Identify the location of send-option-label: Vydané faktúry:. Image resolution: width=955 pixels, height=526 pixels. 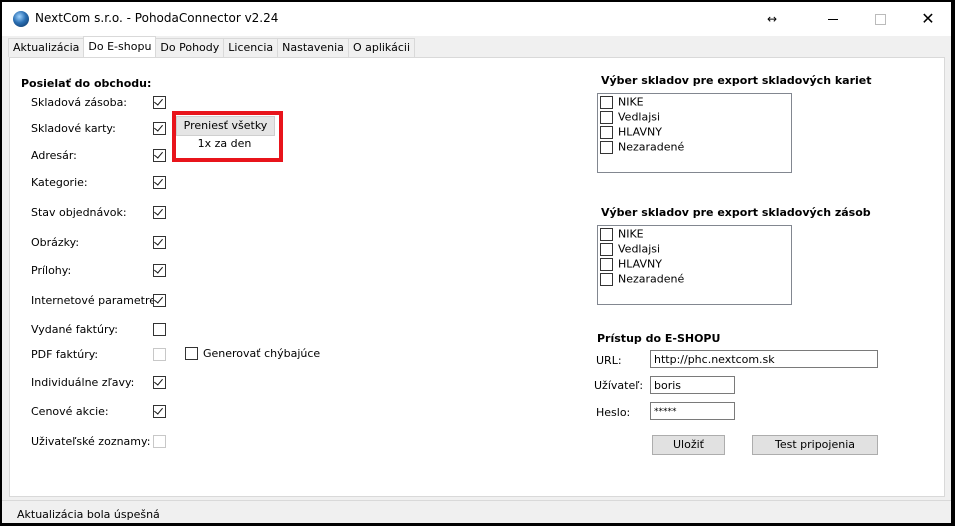
(74, 329).